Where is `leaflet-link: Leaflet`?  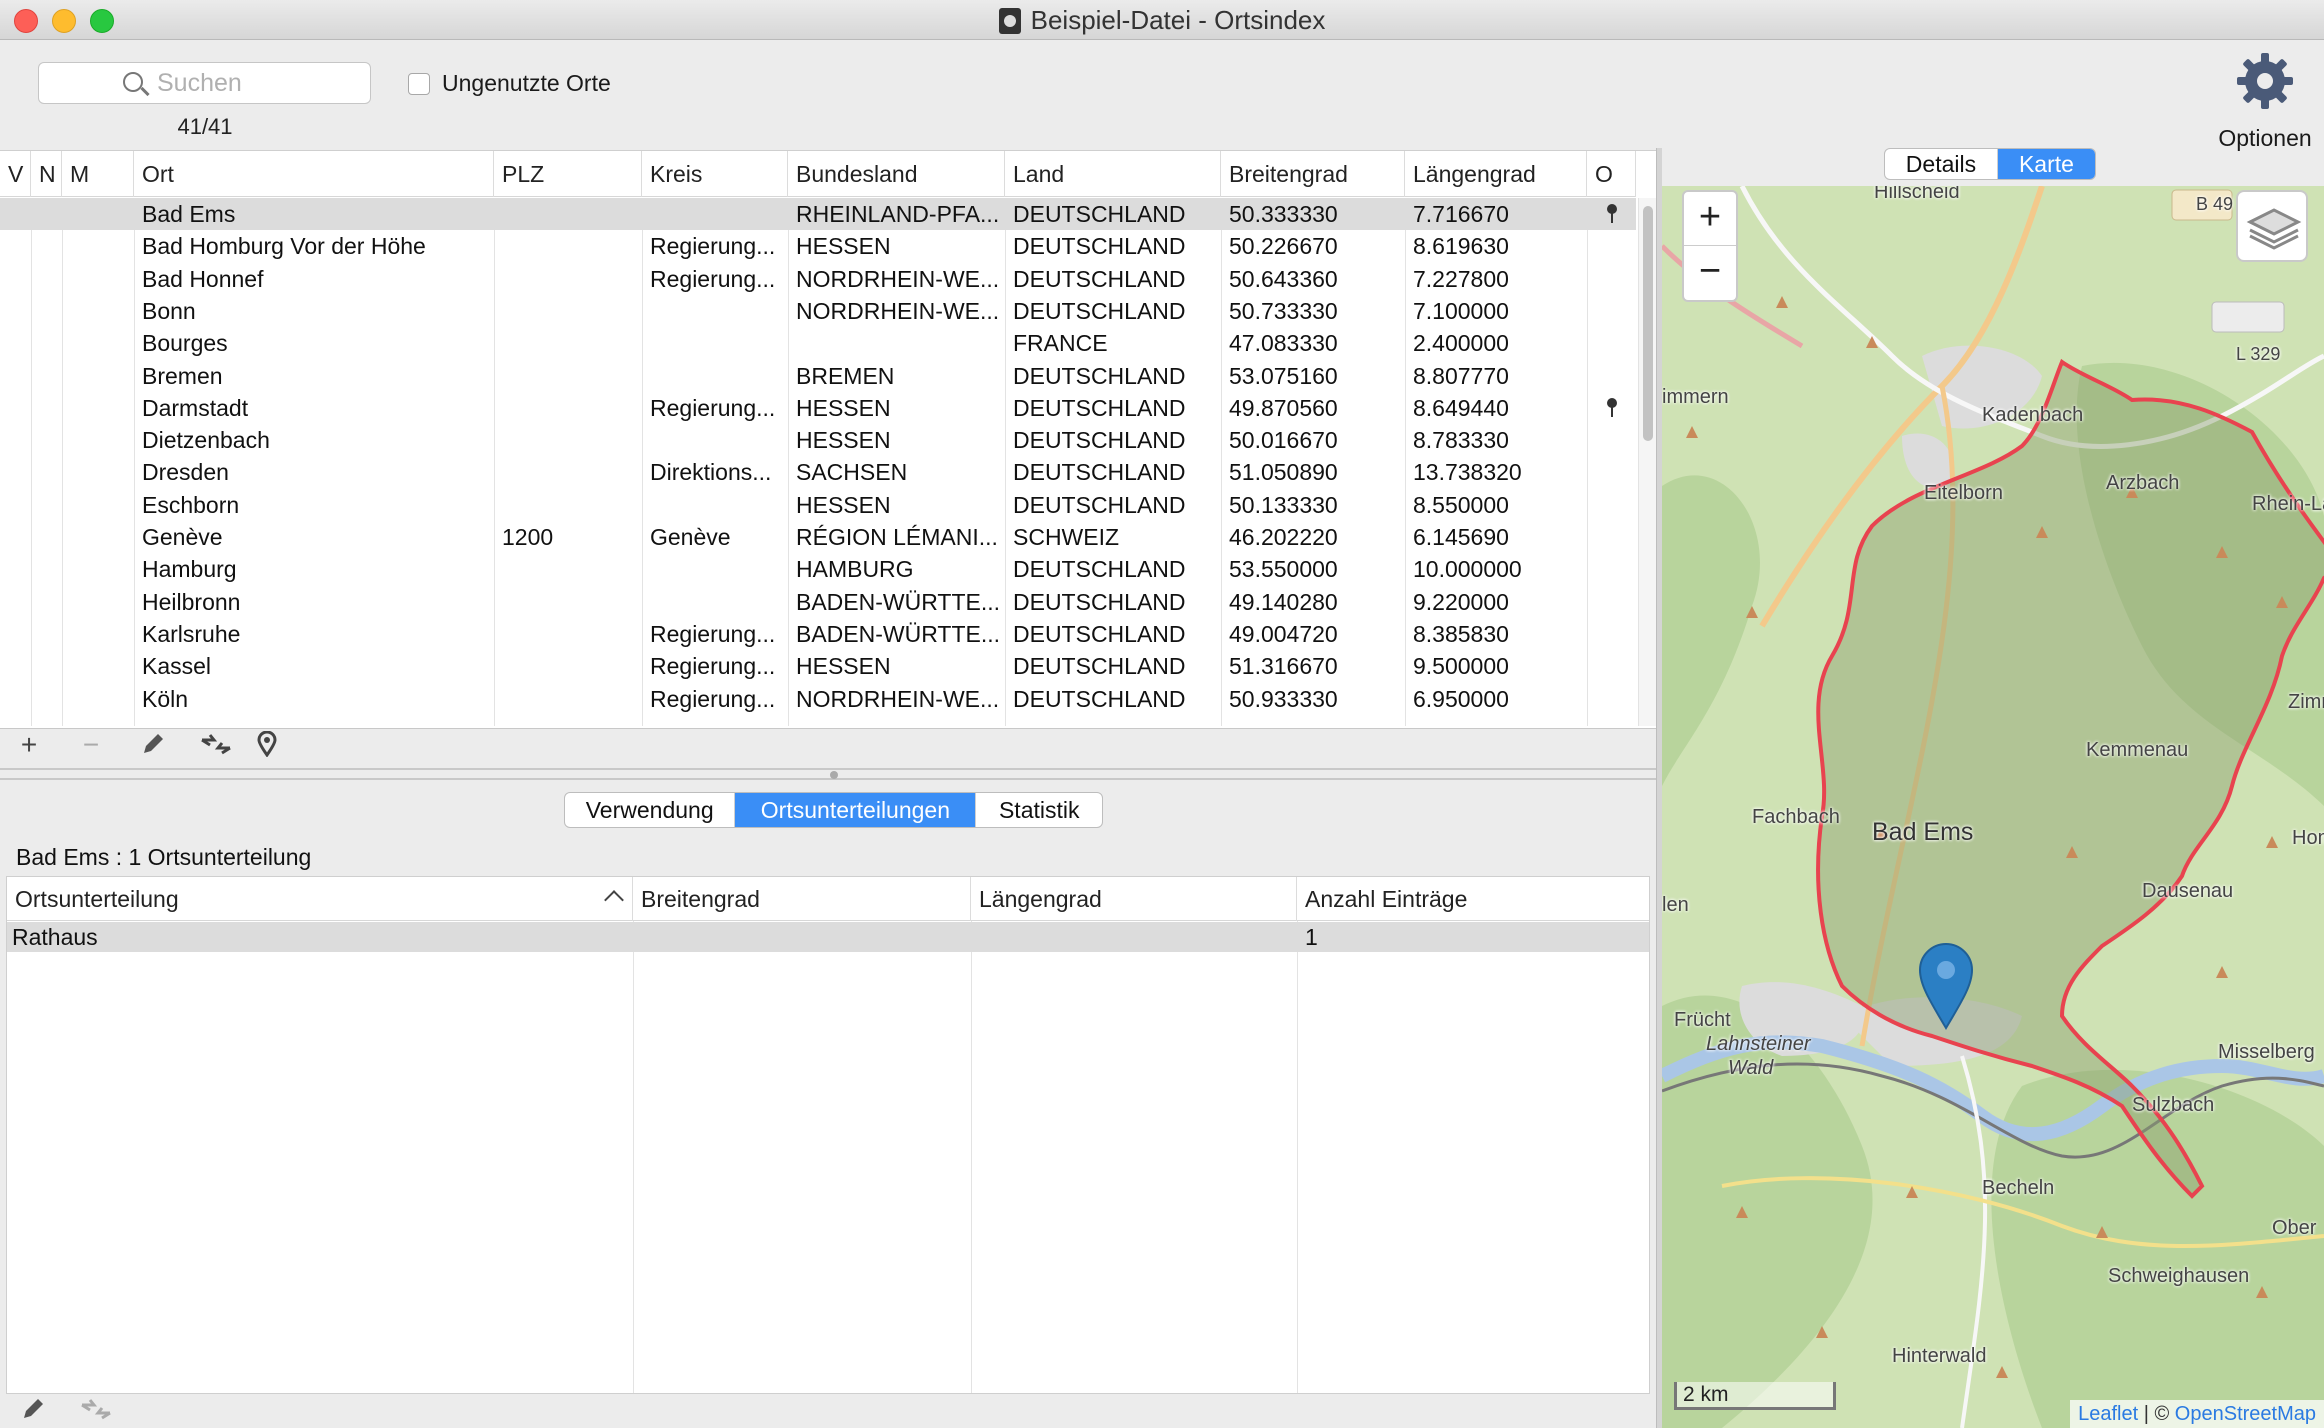
leaflet-link: Leaflet is located at coordinates (2108, 1414).